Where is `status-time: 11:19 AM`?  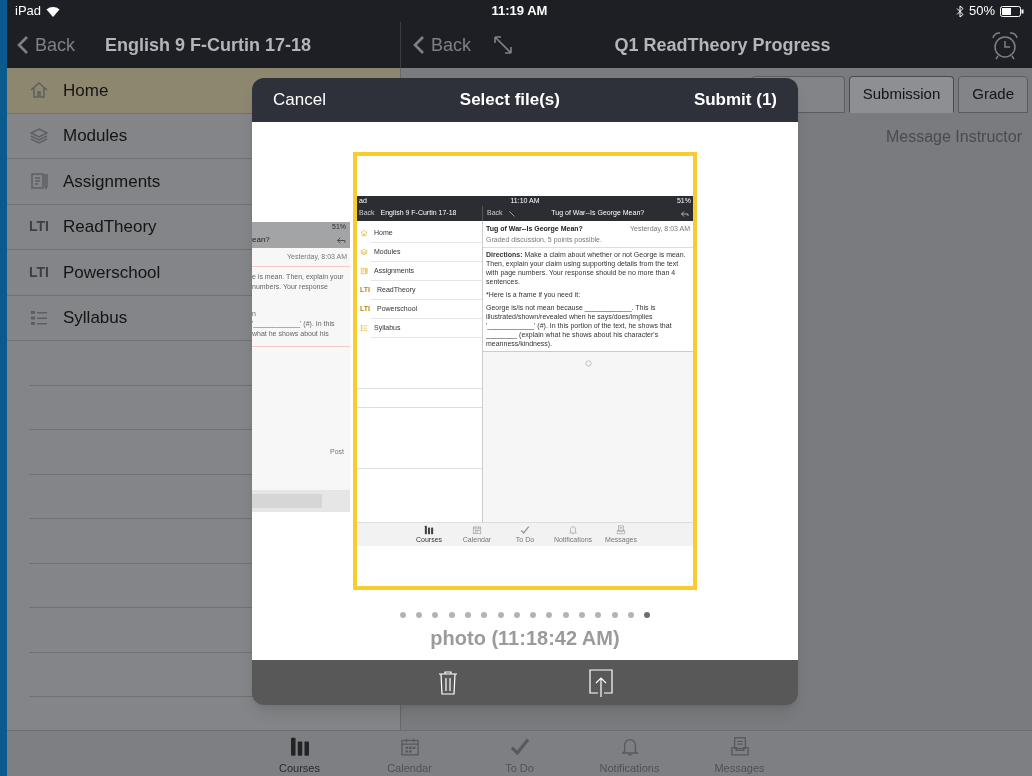
status-time: 11:19 AM is located at coordinates (519, 11).